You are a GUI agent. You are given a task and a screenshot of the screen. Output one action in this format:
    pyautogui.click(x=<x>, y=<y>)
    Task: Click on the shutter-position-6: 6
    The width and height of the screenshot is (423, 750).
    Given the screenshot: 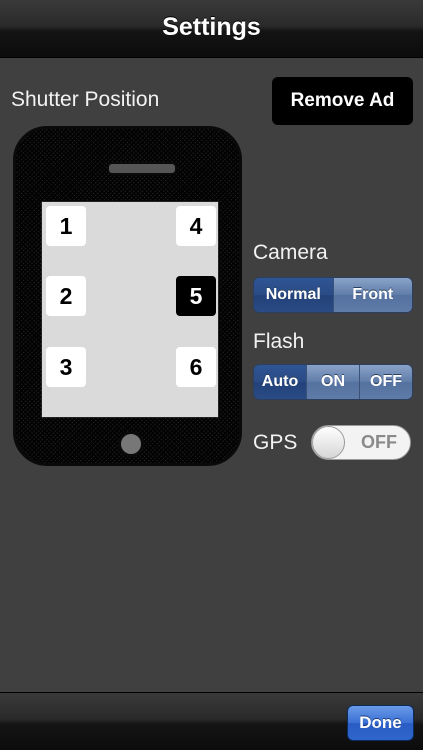 What is the action you would take?
    pyautogui.click(x=196, y=367)
    